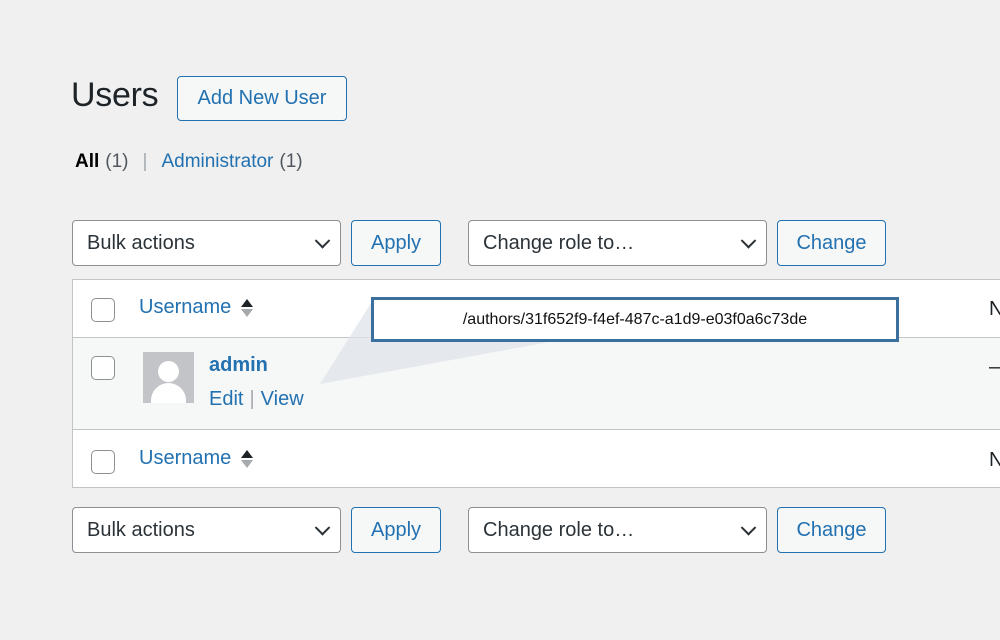 The height and width of the screenshot is (640, 1000). What do you see at coordinates (396, 243) in the screenshot?
I see `apply-button-top: Apply` at bounding box center [396, 243].